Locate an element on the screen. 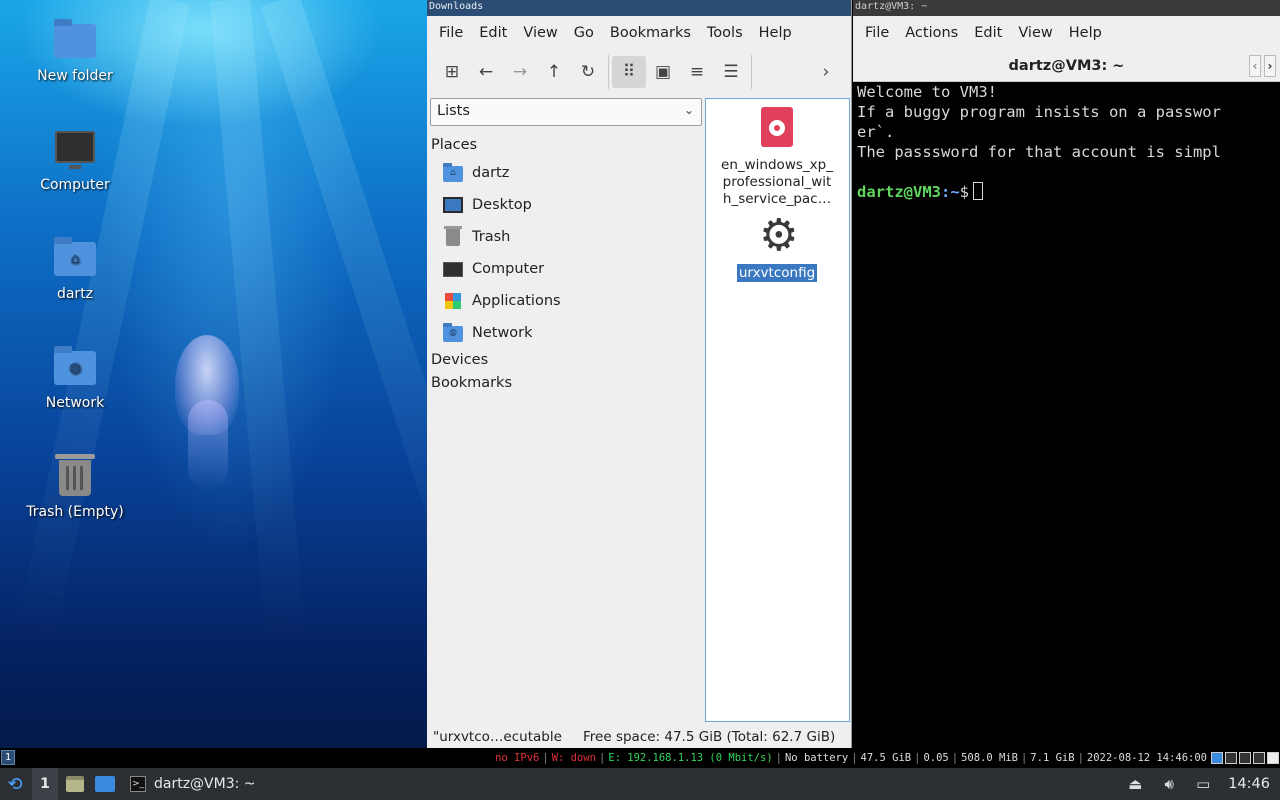  light-ray is located at coordinates (102, 320).